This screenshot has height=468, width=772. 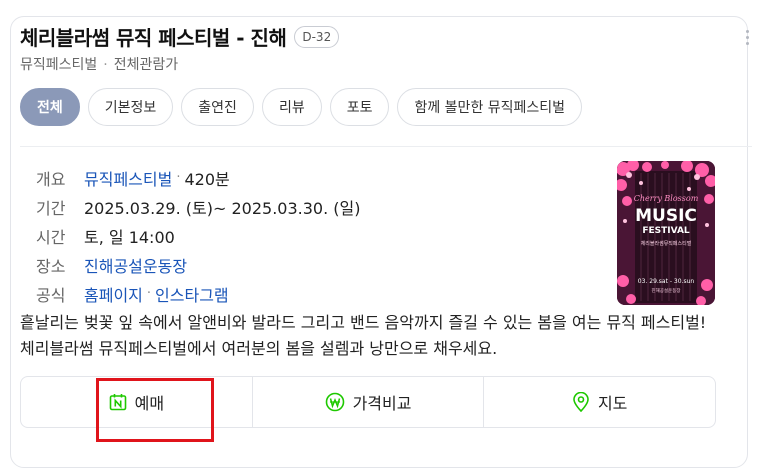 I want to click on tab-cast: 출연진, so click(x=217, y=107).